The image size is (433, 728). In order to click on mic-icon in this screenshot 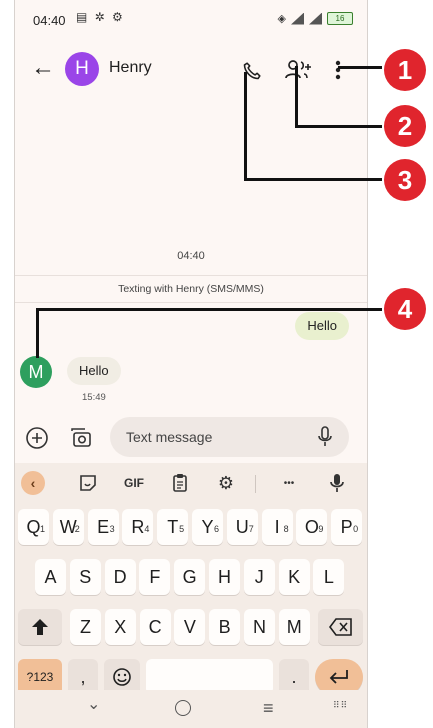, I will do `click(325, 436)`.